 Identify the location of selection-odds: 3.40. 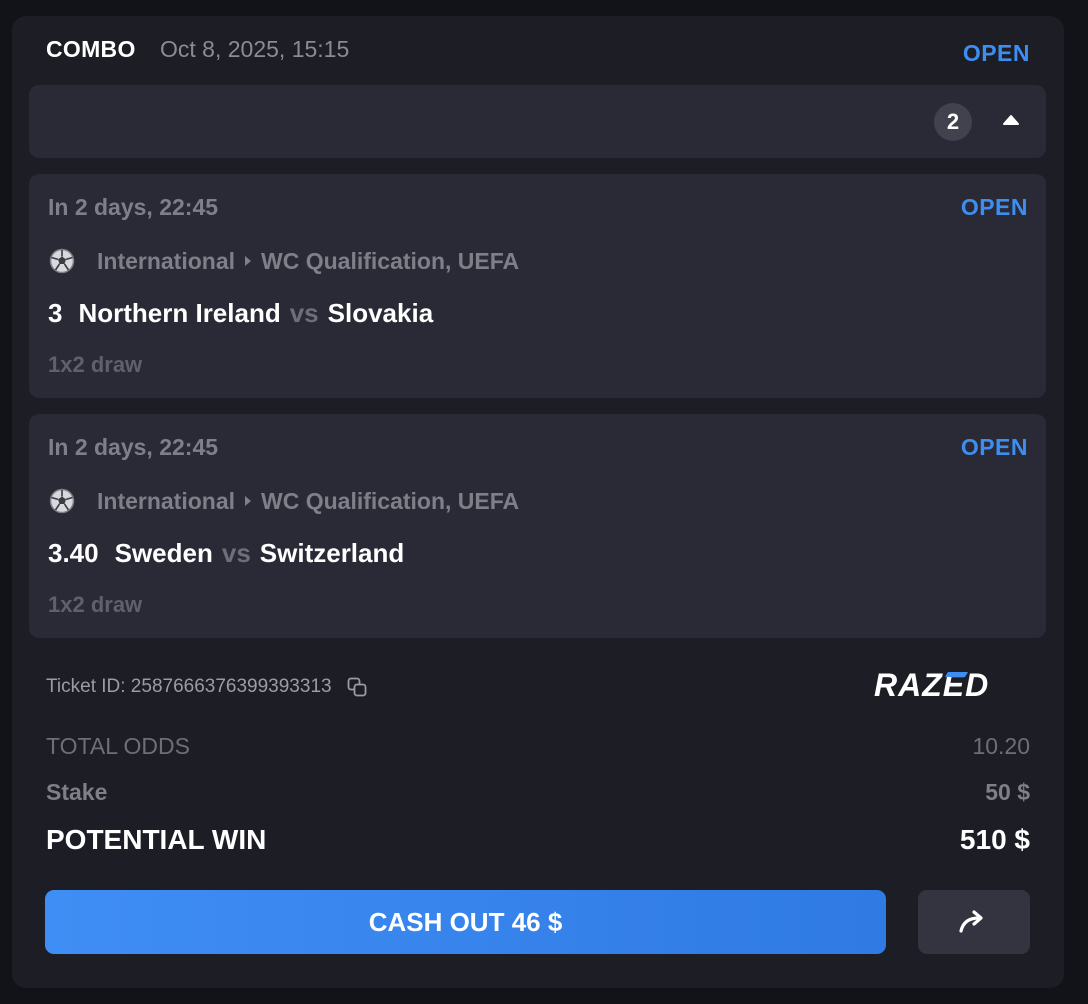
(73, 553).